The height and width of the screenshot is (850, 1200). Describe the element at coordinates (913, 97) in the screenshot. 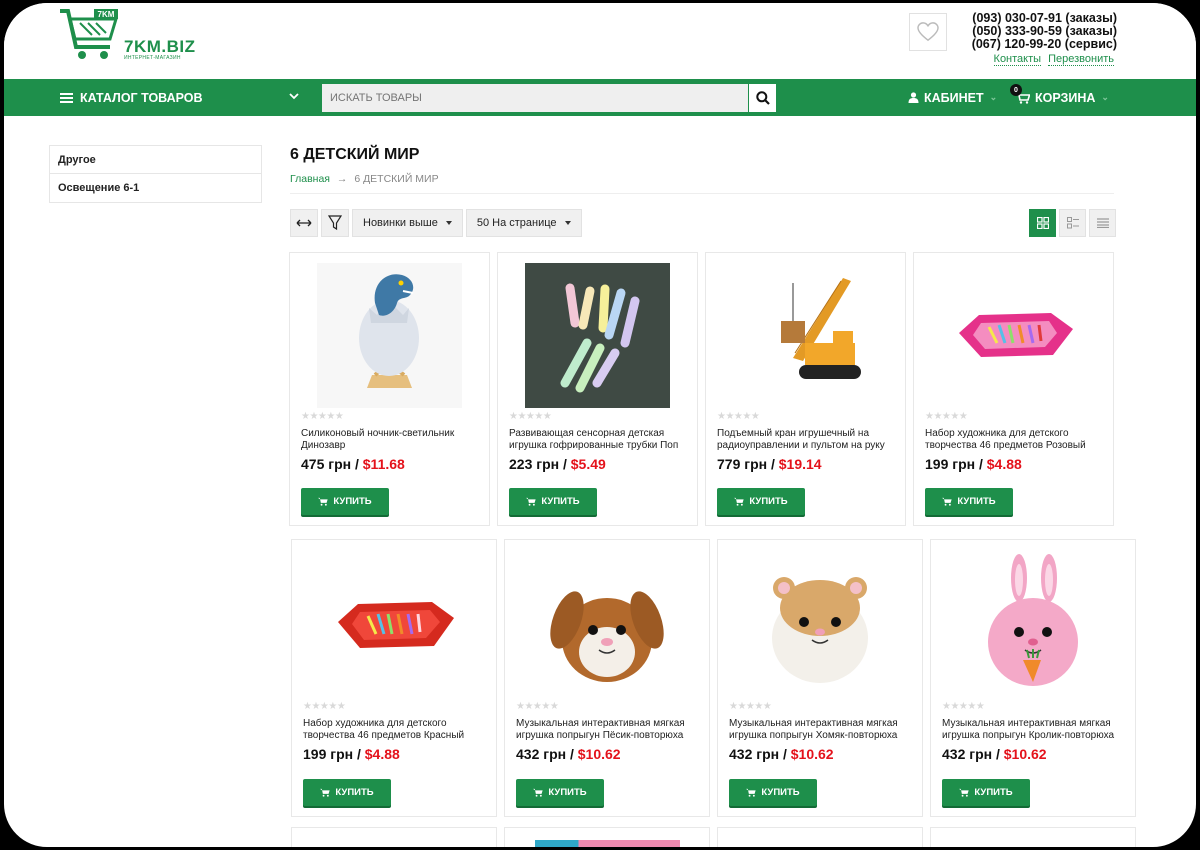

I see `user-icon` at that location.